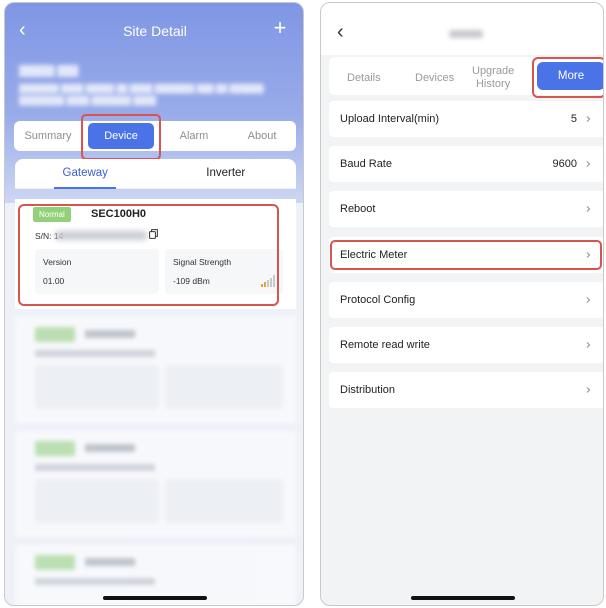 This screenshot has height=608, width=606. I want to click on tab-upgrade-history: Upgrade History, so click(493, 78).